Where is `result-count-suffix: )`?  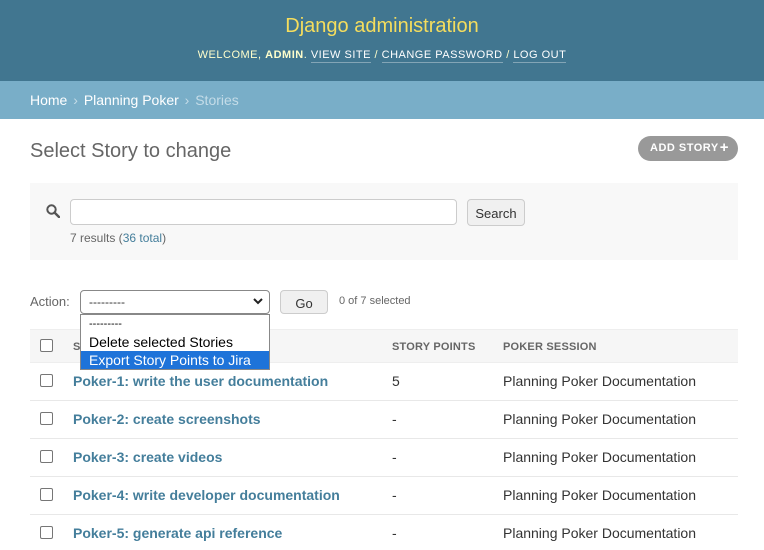
result-count-suffix: ) is located at coordinates (164, 238).